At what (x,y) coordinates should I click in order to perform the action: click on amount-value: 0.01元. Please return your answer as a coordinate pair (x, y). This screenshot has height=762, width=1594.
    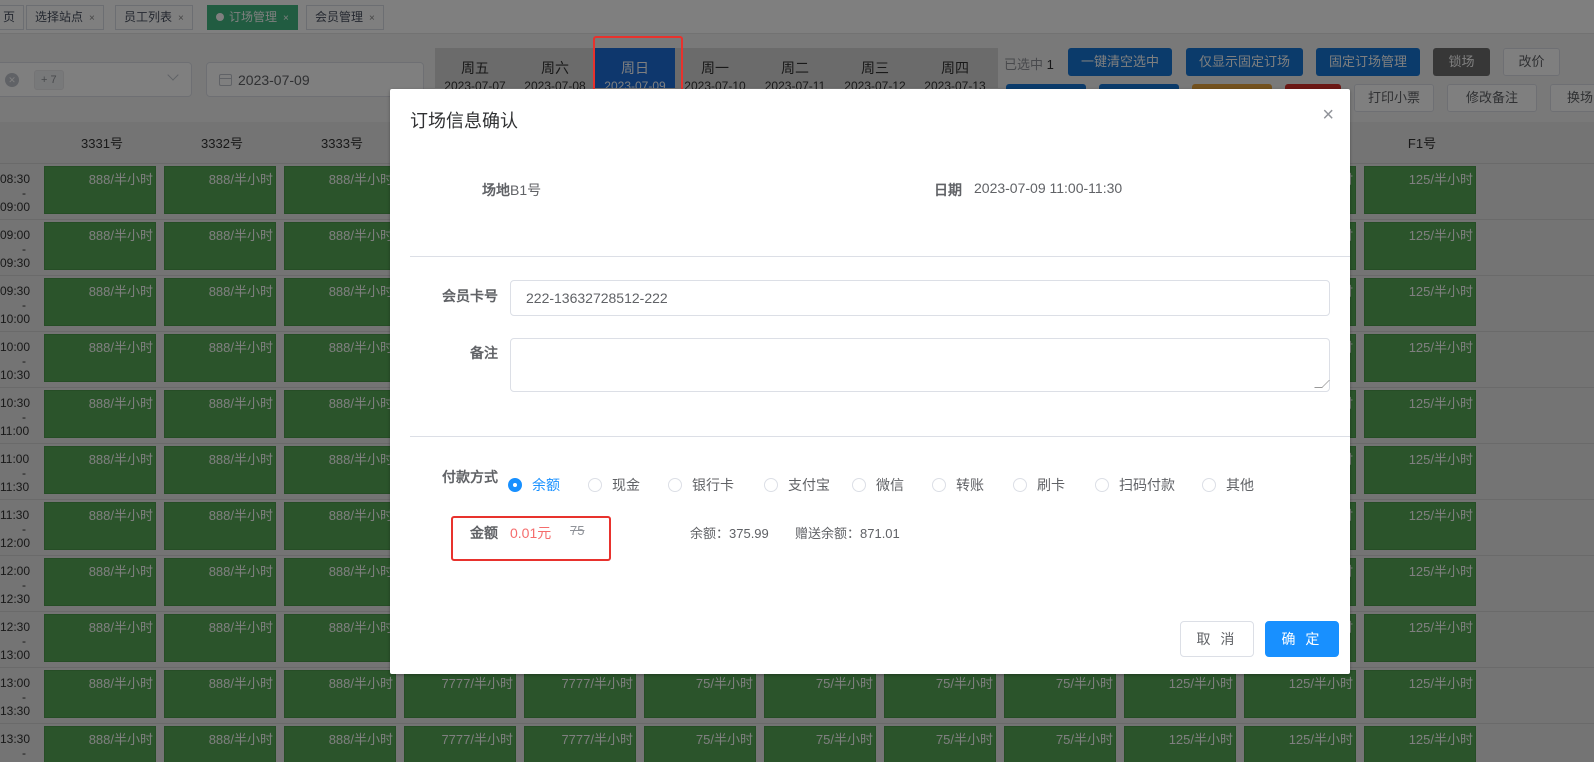
    Looking at the image, I should click on (531, 533).